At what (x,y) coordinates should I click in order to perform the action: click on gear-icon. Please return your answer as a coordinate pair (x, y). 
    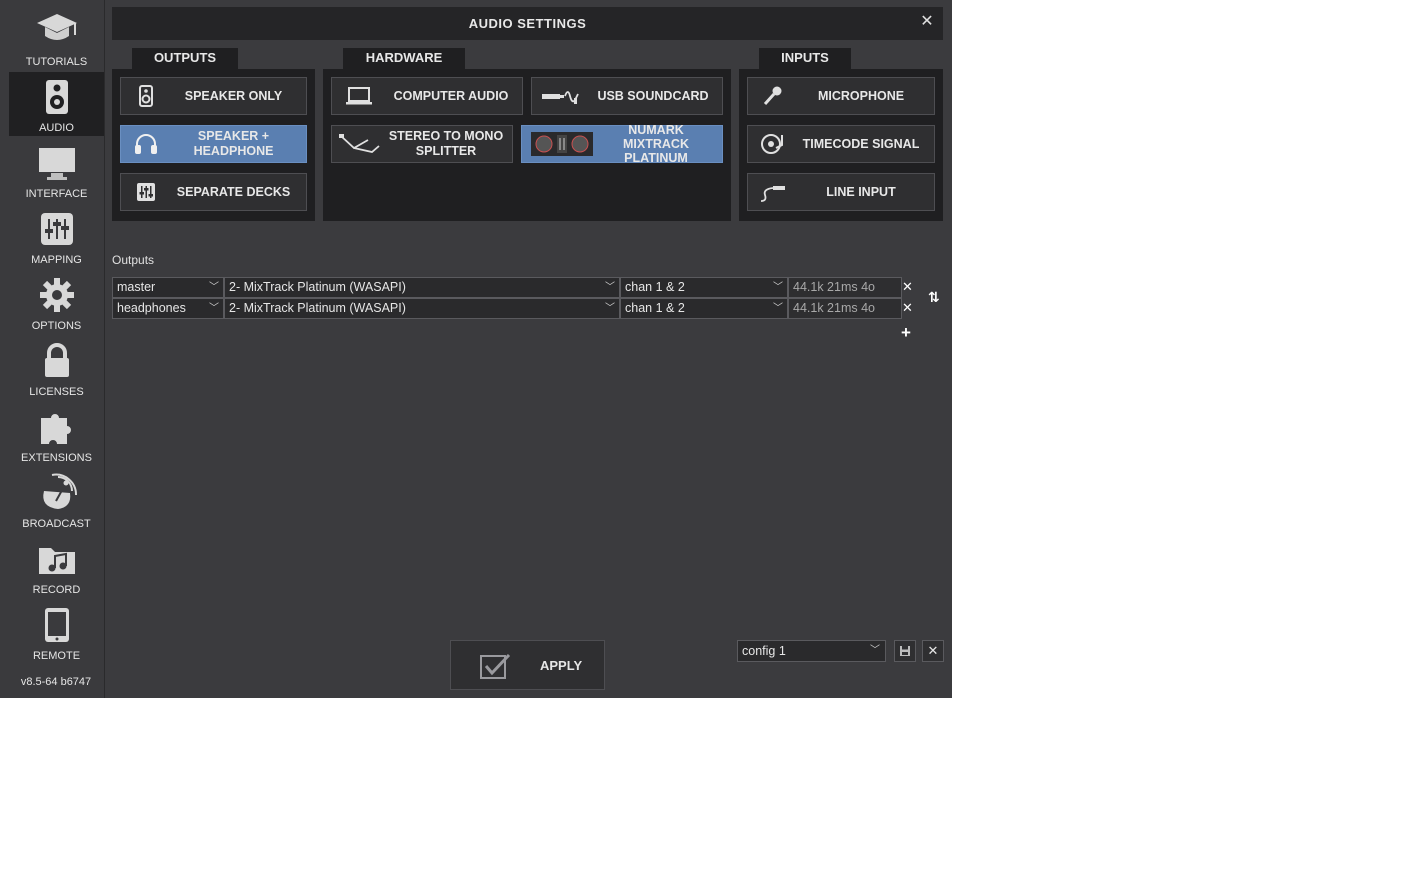
    Looking at the image, I should click on (56, 295).